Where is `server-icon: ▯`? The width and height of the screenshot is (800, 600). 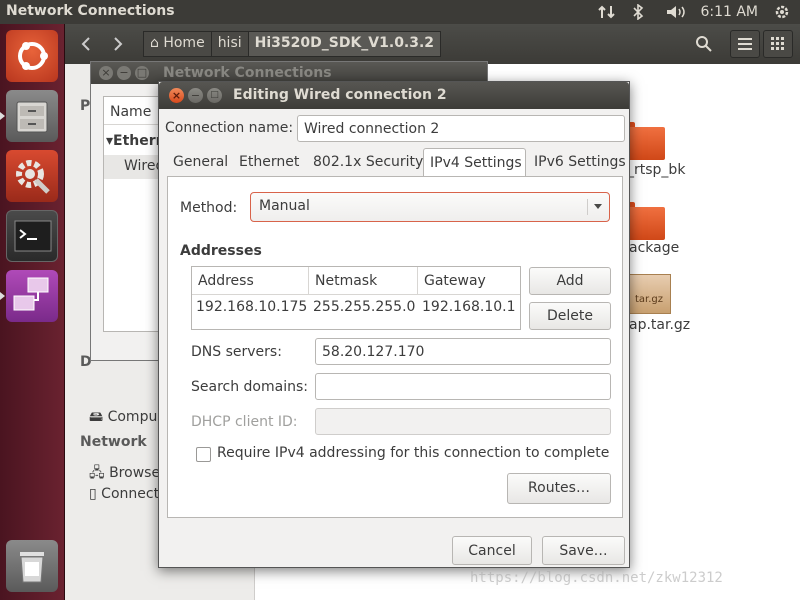
server-icon: ▯ is located at coordinates (93, 494).